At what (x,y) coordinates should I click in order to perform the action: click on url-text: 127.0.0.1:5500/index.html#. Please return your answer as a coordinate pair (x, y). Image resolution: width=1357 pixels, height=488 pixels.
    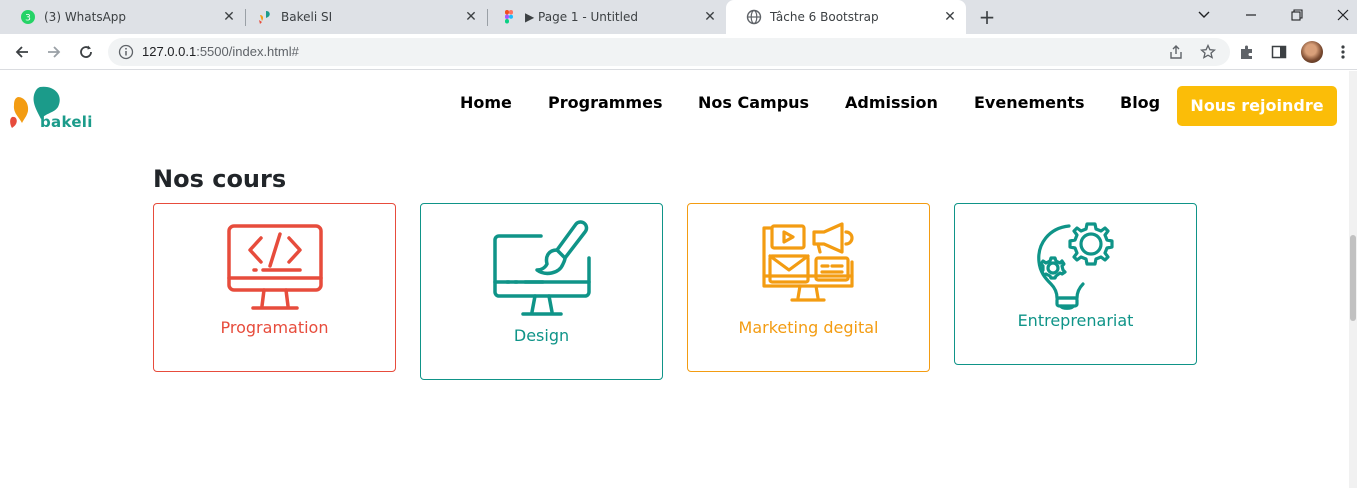
    Looking at the image, I should click on (220, 51).